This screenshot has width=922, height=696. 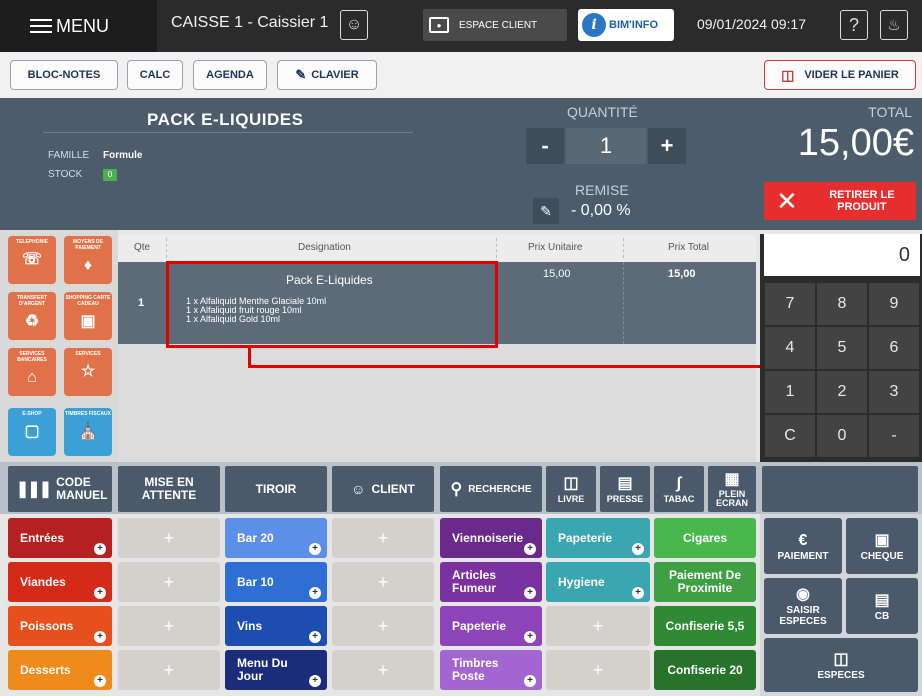 I want to click on key-2: 2, so click(x=842, y=392).